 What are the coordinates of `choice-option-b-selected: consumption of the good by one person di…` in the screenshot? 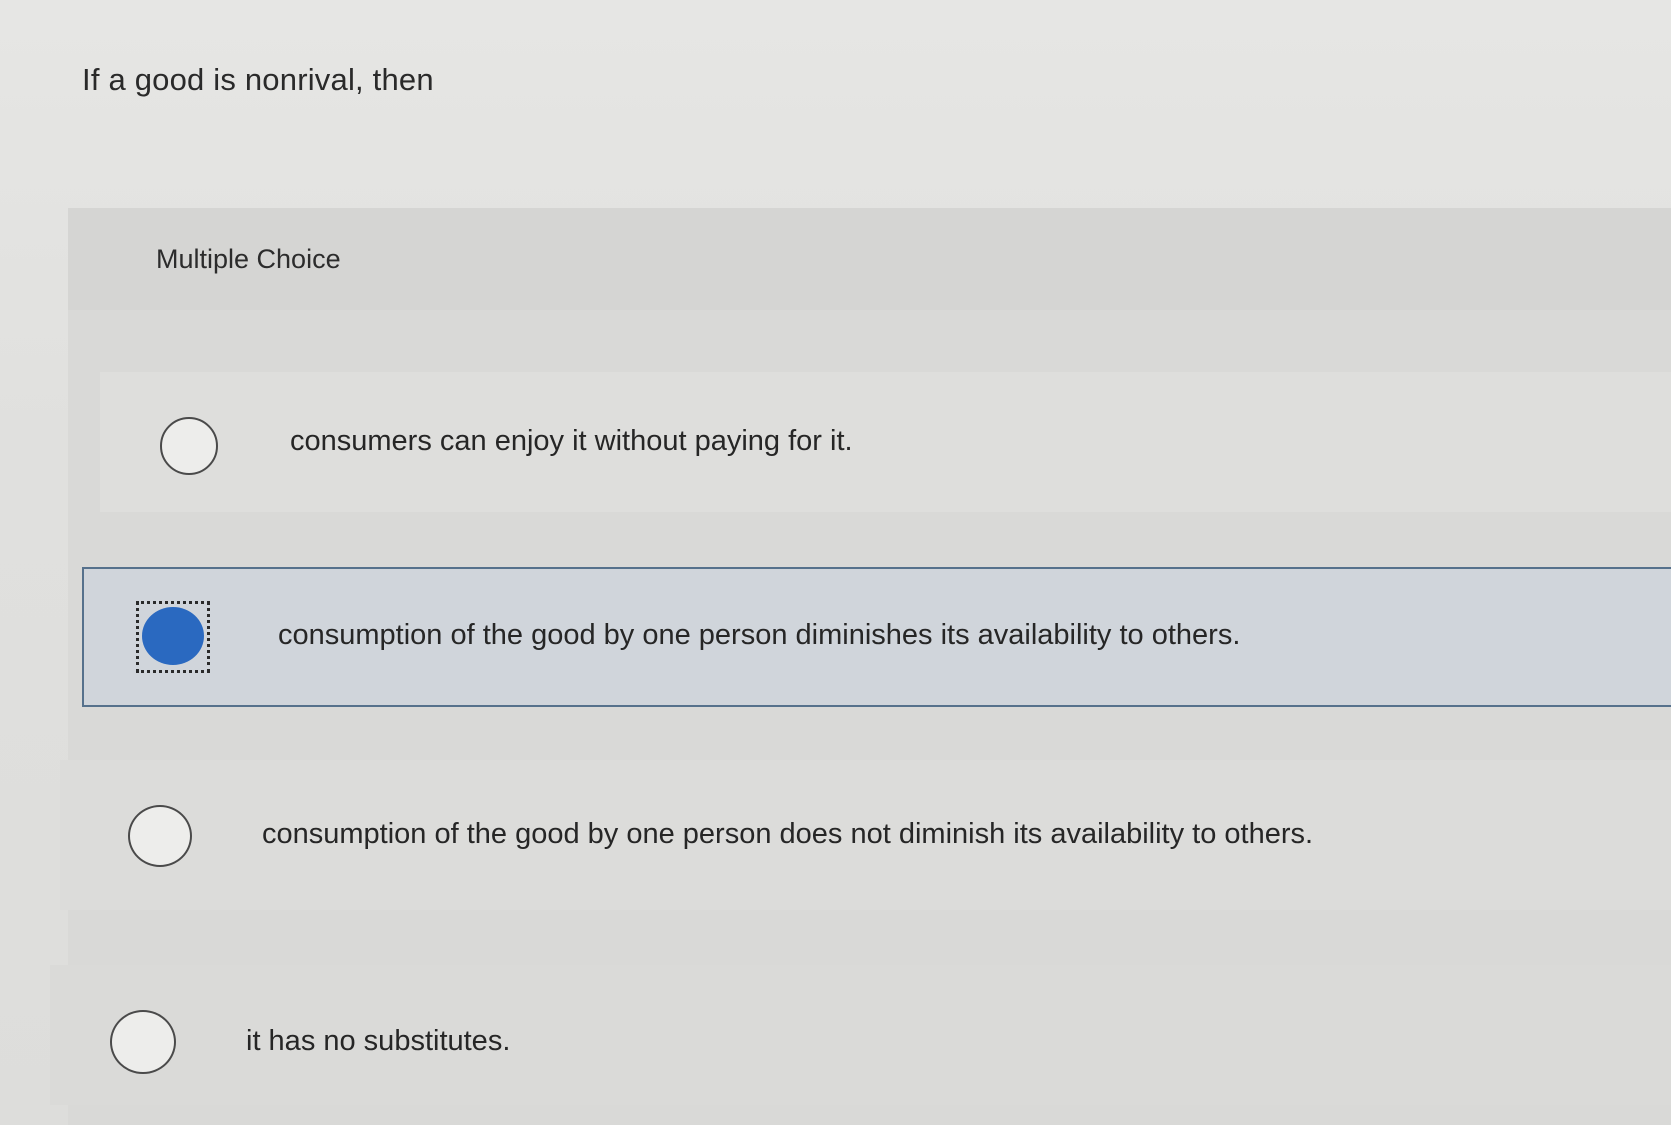 It's located at (876, 637).